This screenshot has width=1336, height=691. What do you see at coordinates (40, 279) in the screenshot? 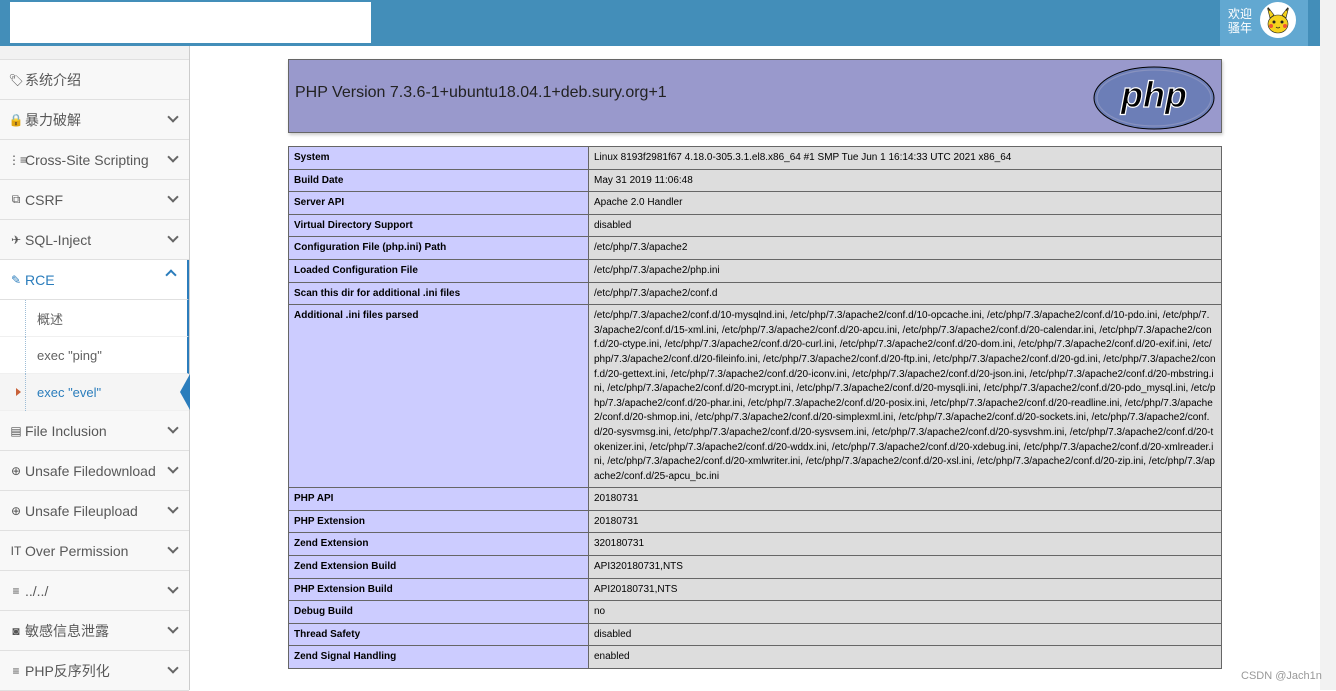
I see `sidebar-item-label: RCE` at bounding box center [40, 279].